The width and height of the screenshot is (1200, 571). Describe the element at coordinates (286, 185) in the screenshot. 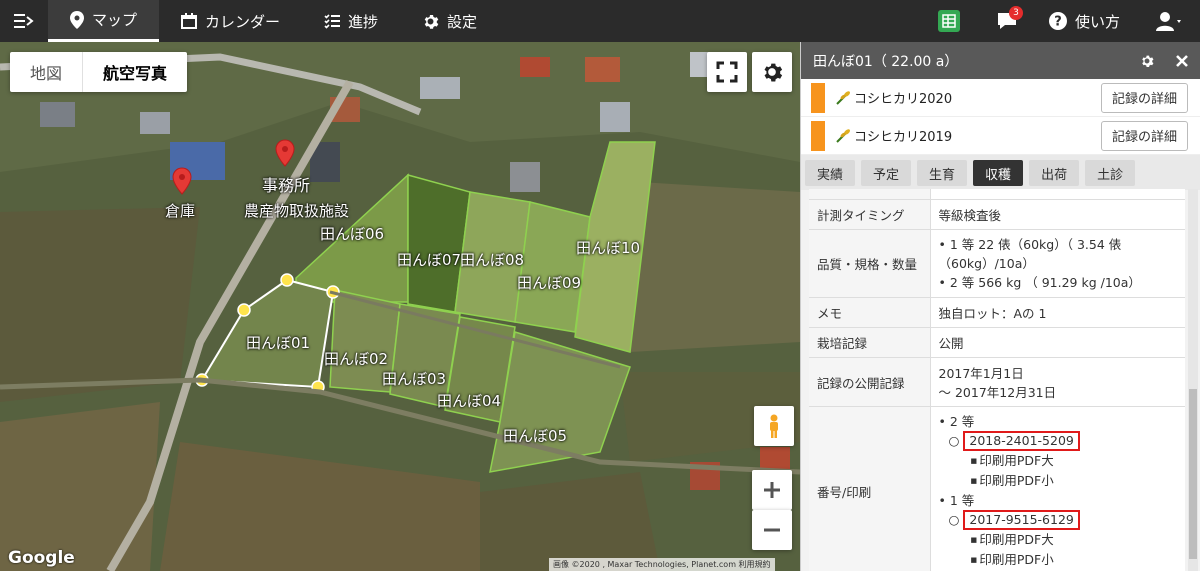

I see `marker-label-office: 事務所` at that location.